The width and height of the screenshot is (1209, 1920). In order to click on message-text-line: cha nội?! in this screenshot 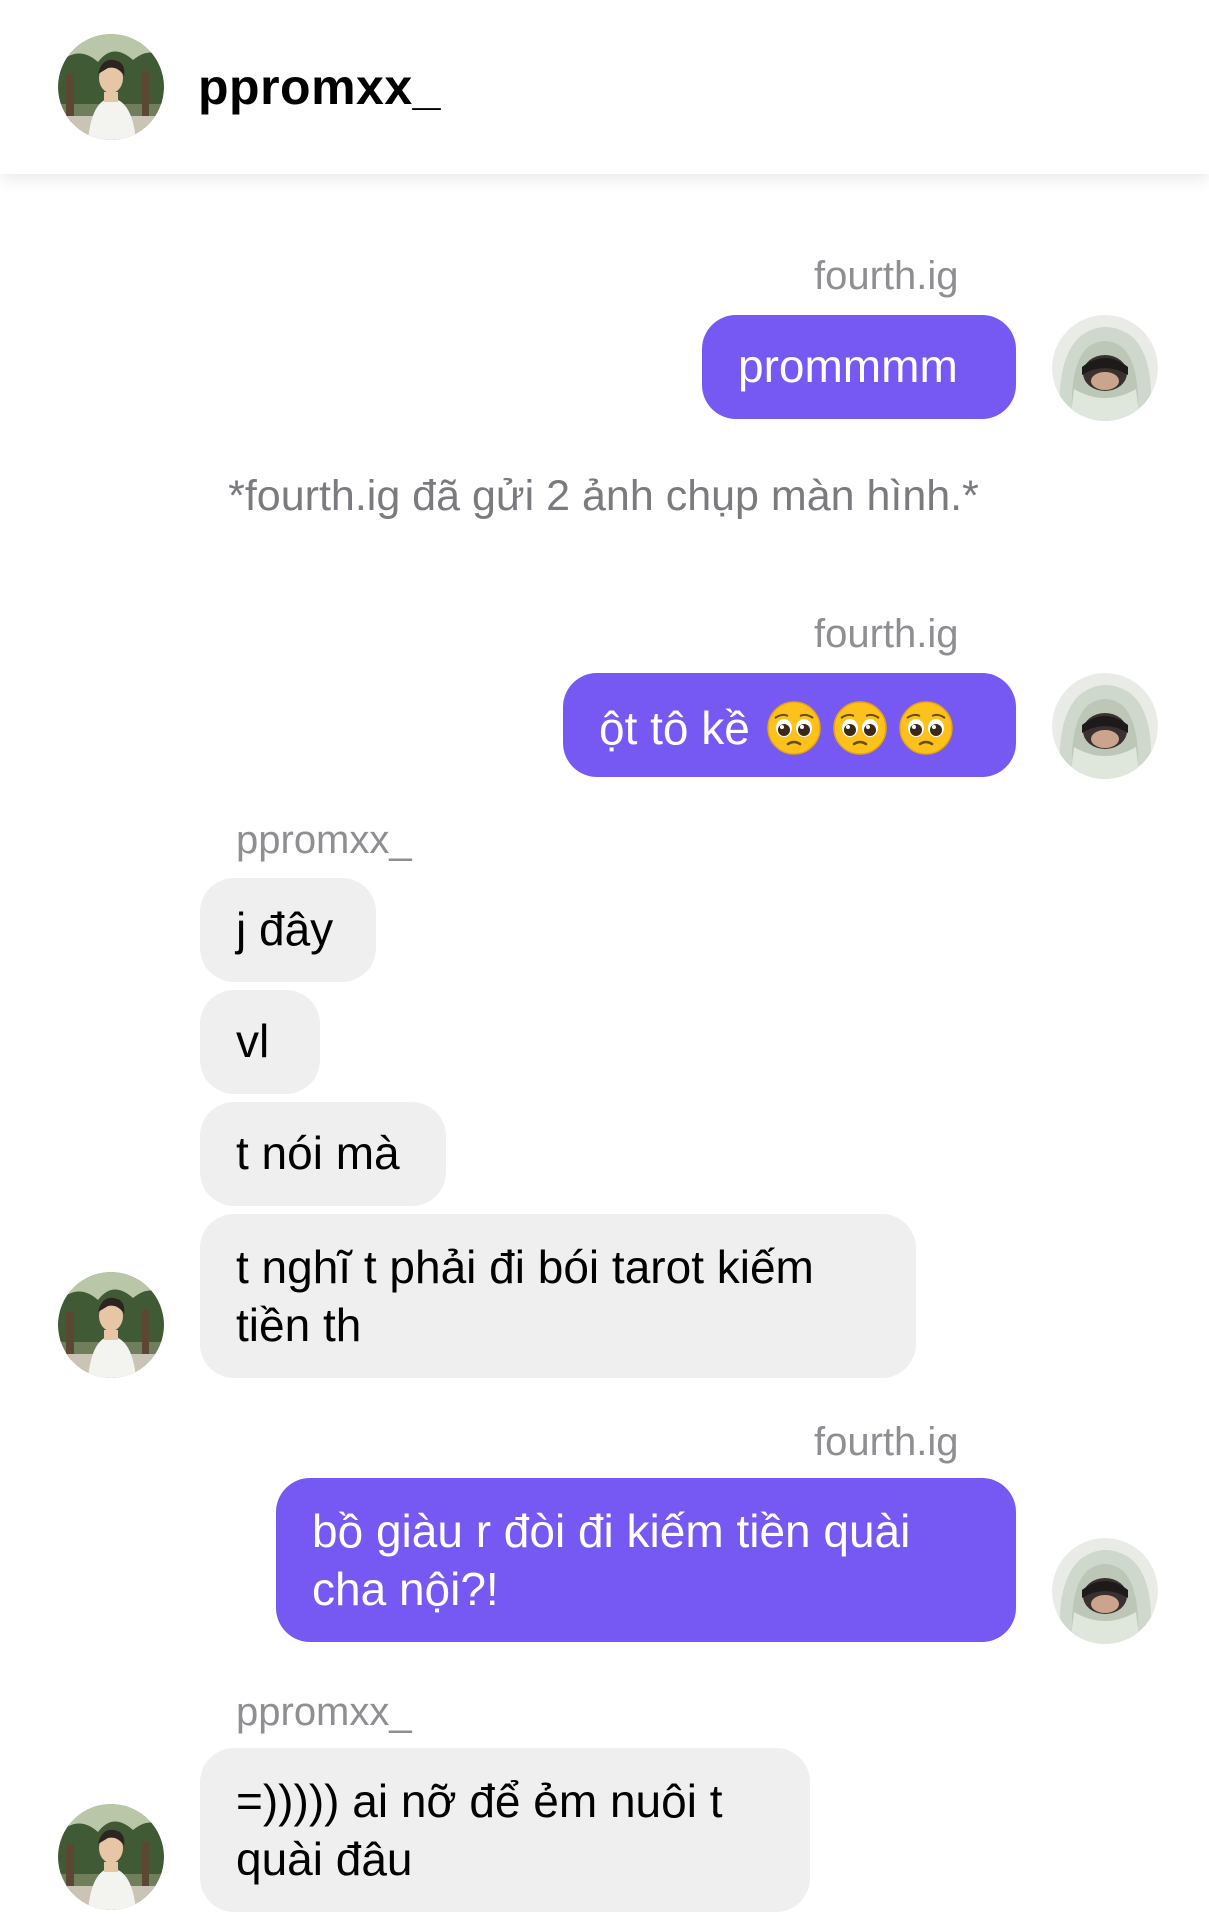, I will do `click(405, 1589)`.